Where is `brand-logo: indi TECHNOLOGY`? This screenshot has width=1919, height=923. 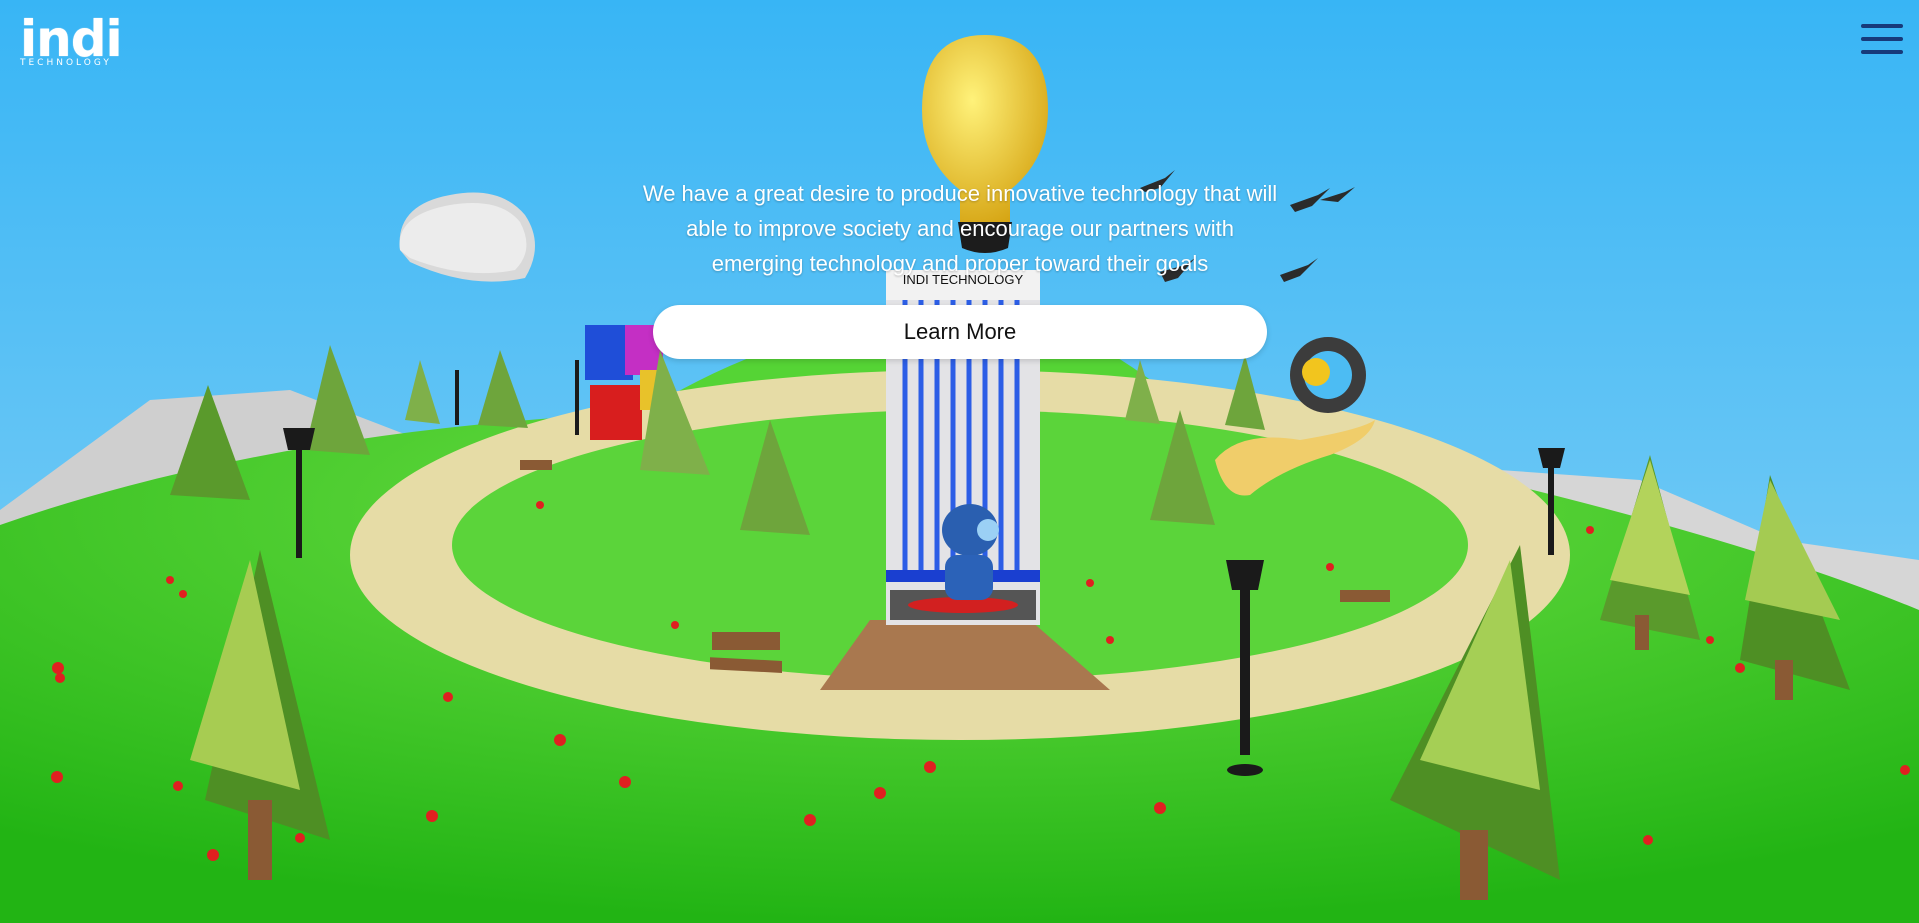
brand-logo: indi TECHNOLOGY is located at coordinates (72, 39).